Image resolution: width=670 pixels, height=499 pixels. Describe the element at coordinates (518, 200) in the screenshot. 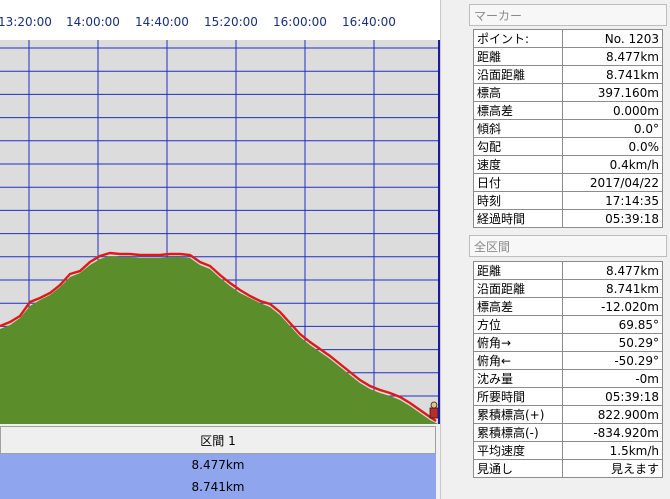

I see `info-label: 時刻` at that location.